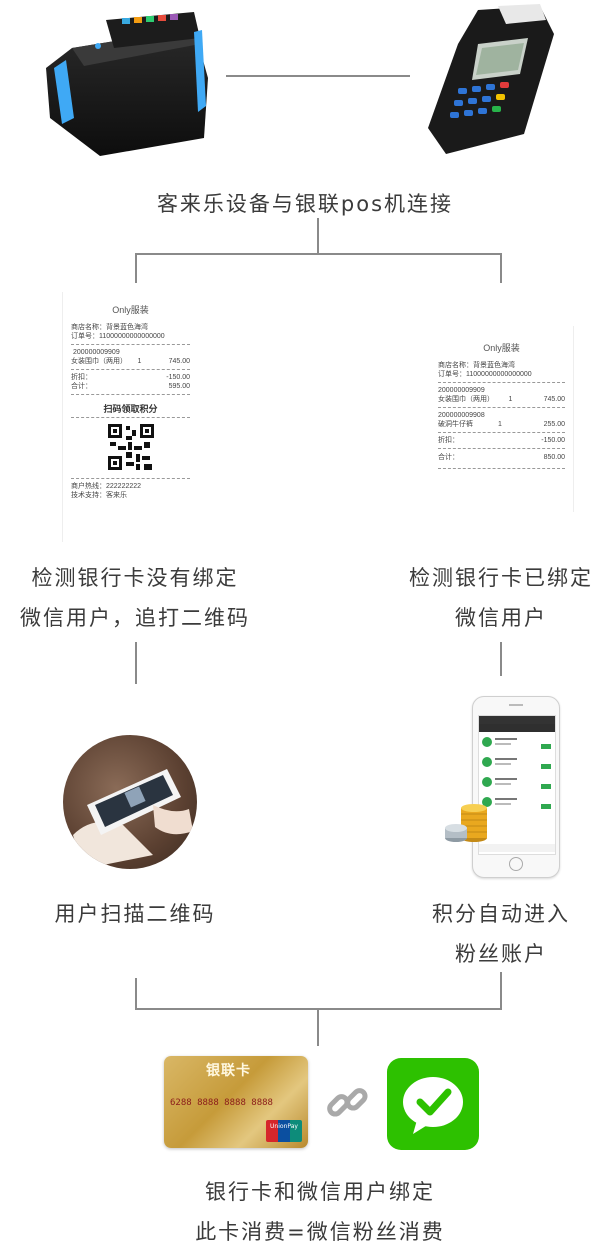 The image size is (610, 1252). What do you see at coordinates (320, 1192) in the screenshot?
I see `step-result-line1: 银行卡和微信用户绑定` at bounding box center [320, 1192].